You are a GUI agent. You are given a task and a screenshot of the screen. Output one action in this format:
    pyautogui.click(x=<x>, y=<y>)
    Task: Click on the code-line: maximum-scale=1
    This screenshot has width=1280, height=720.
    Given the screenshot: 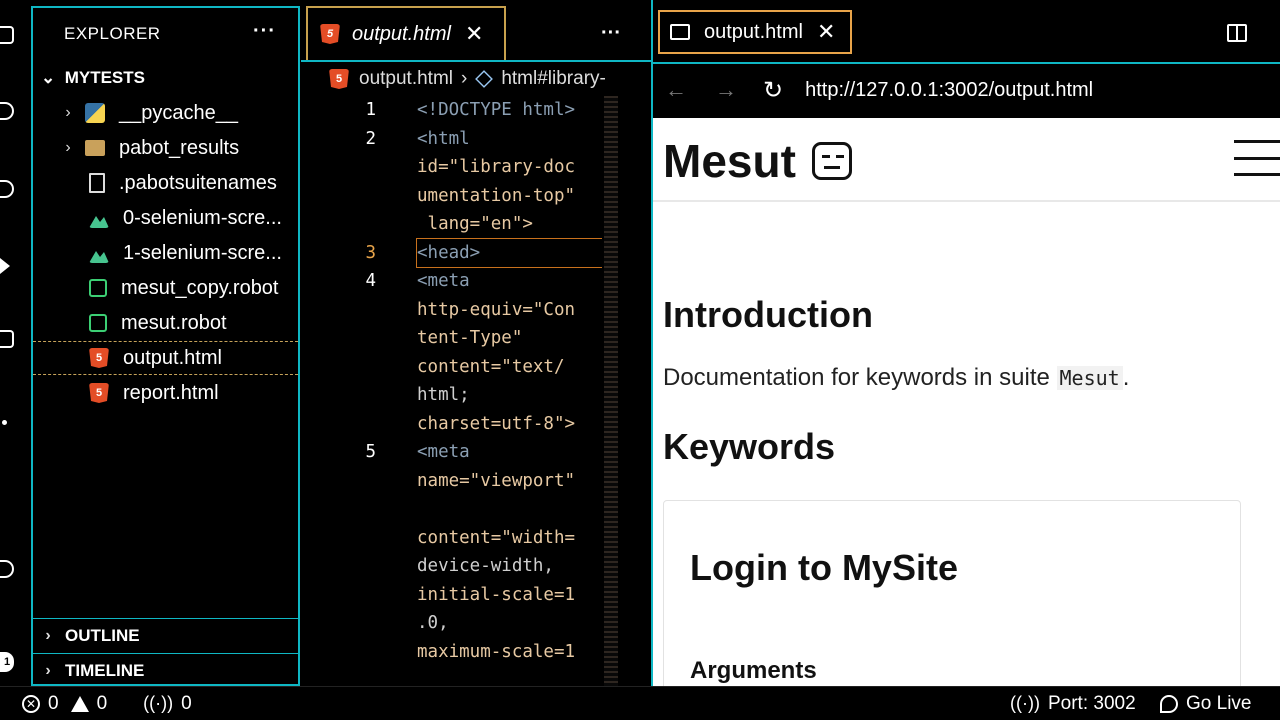 What is the action you would take?
    pyautogui.click(x=496, y=651)
    